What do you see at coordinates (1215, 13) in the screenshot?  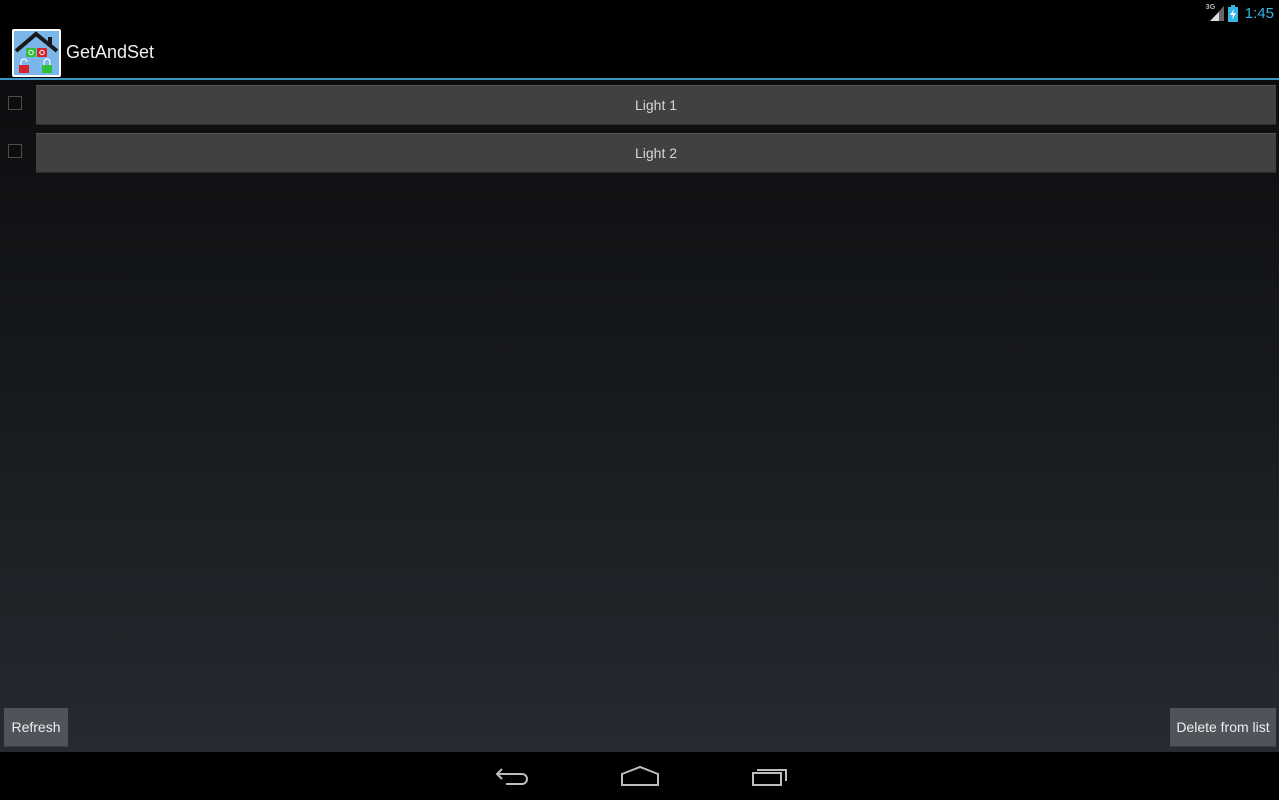 I see `signal-icon: 3G` at bounding box center [1215, 13].